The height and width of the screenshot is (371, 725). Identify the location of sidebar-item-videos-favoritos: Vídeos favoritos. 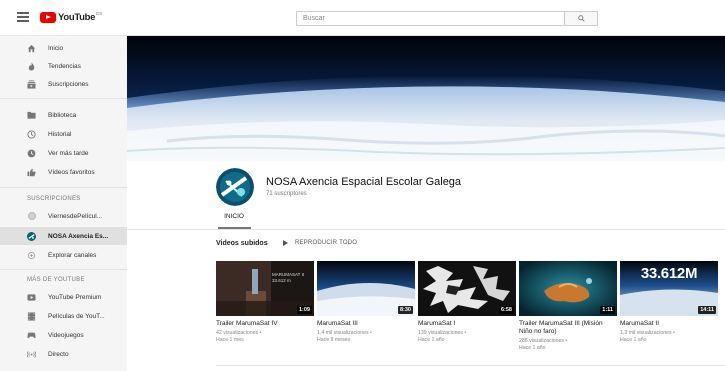
(63, 172).